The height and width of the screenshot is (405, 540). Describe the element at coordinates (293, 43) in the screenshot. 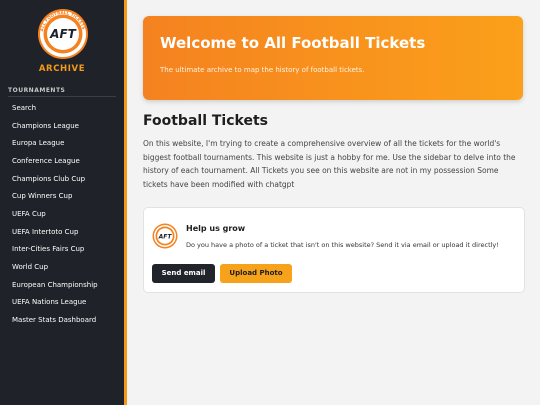

I see `hero-title: Welcome to All Football Tickets` at that location.